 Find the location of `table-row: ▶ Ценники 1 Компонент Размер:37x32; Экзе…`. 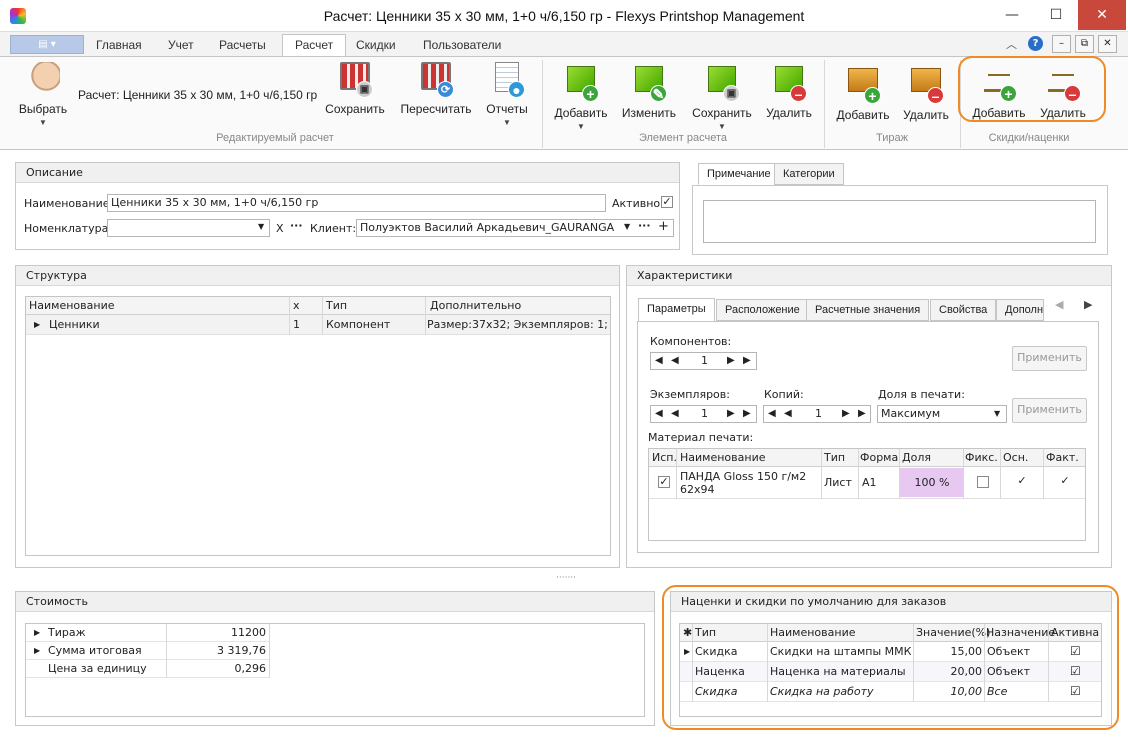

table-row: ▶ Ценники 1 Компонент Размер:37x32; Экзе… is located at coordinates (318, 325).